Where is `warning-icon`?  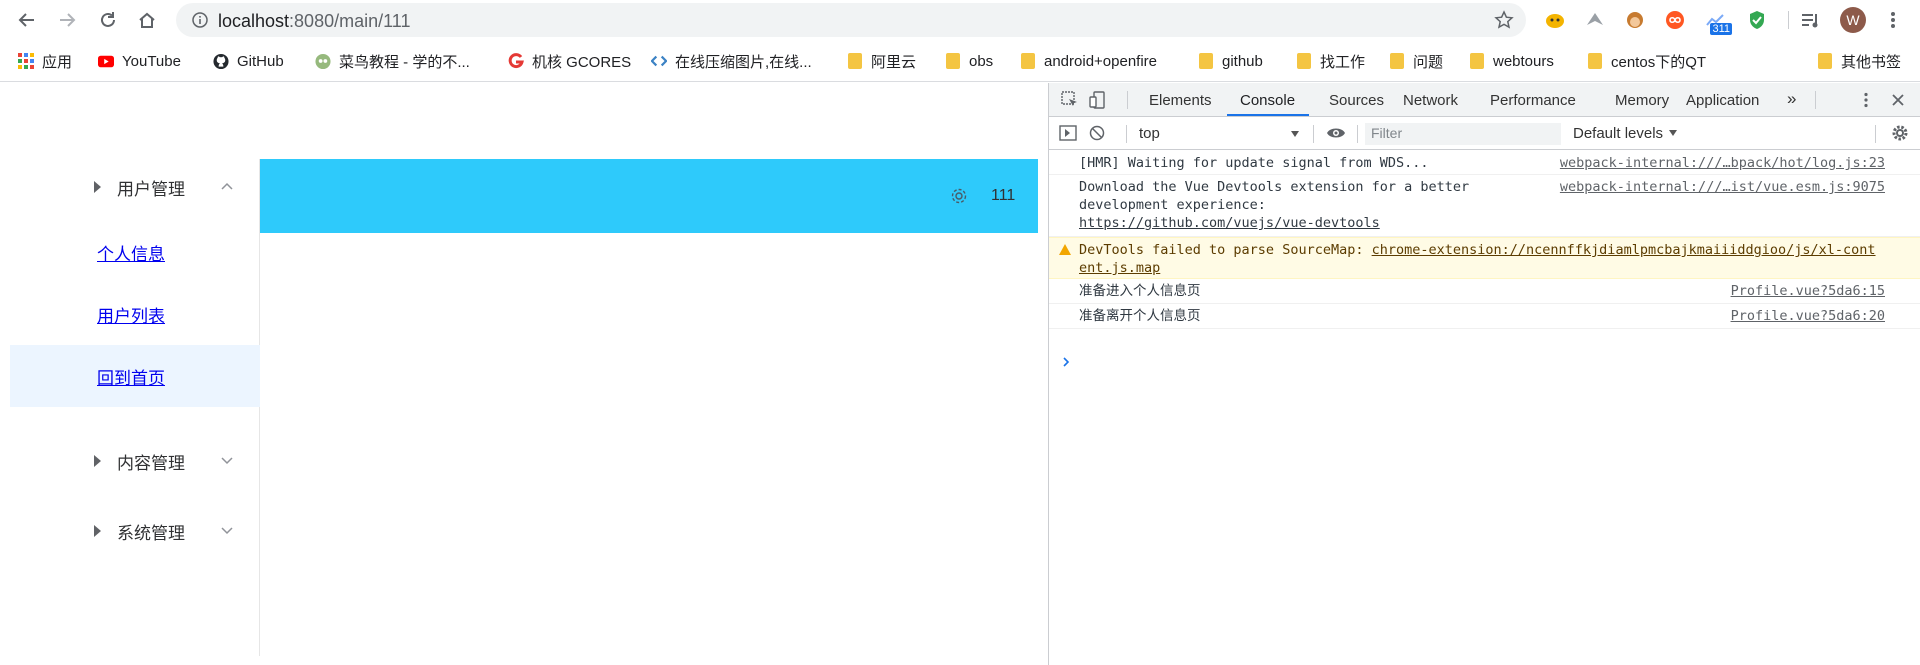 warning-icon is located at coordinates (1065, 249).